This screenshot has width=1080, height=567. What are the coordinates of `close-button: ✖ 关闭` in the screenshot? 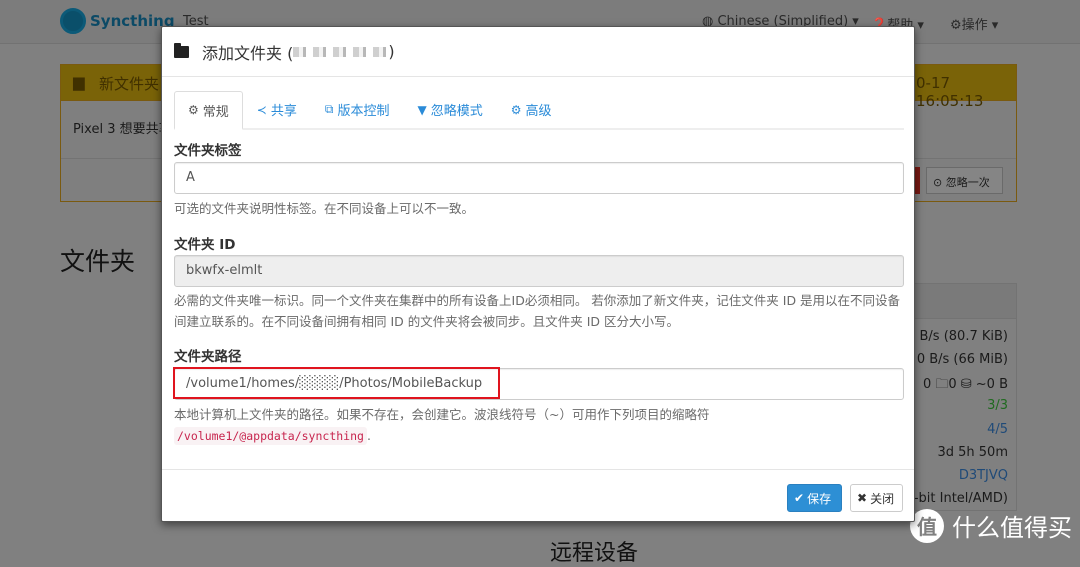 It's located at (876, 498).